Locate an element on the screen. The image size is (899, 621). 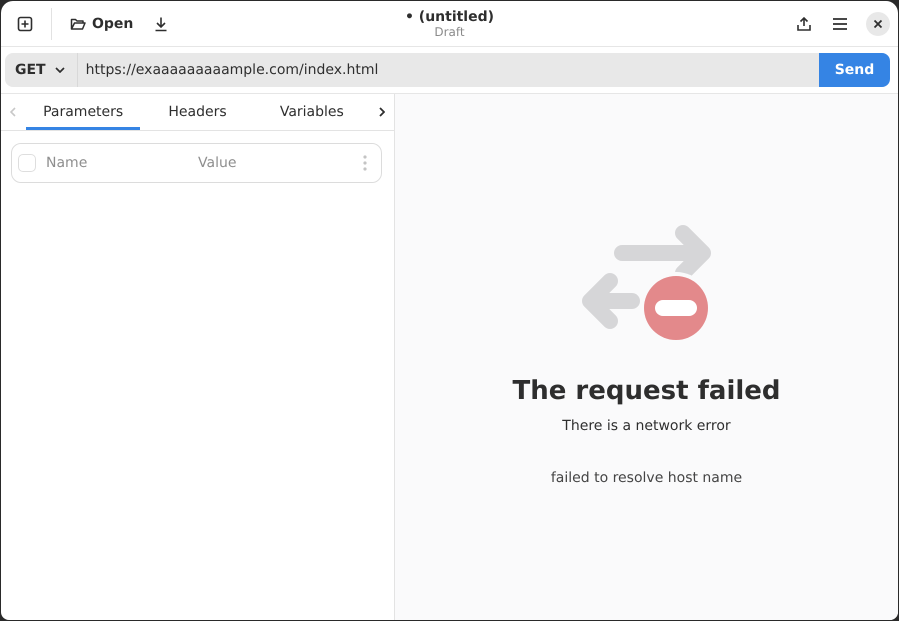
chevron-down-icon is located at coordinates (59, 70).